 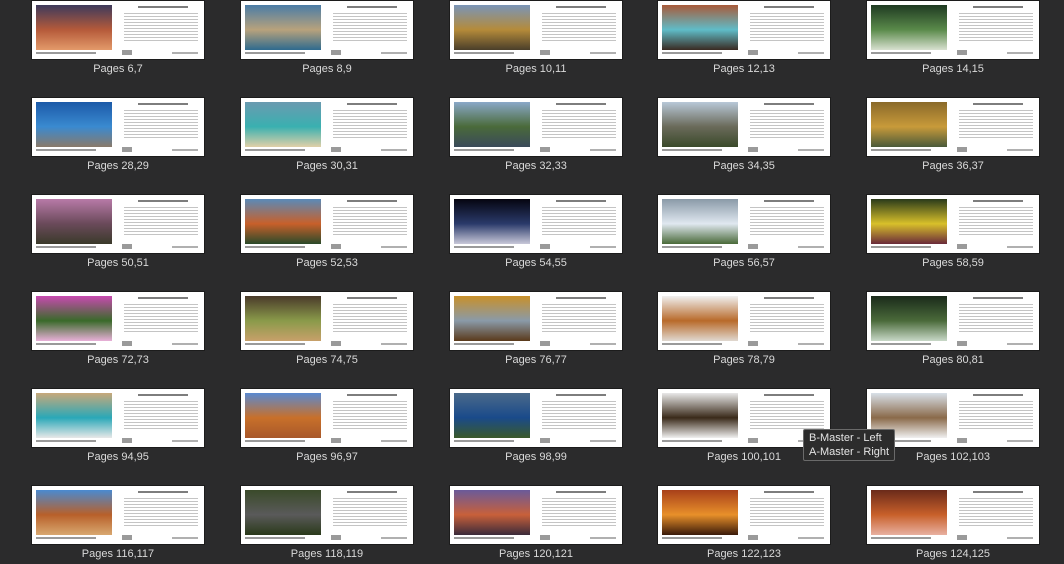 I want to click on spread-thumbnail: Pages 36,37, so click(x=953, y=138).